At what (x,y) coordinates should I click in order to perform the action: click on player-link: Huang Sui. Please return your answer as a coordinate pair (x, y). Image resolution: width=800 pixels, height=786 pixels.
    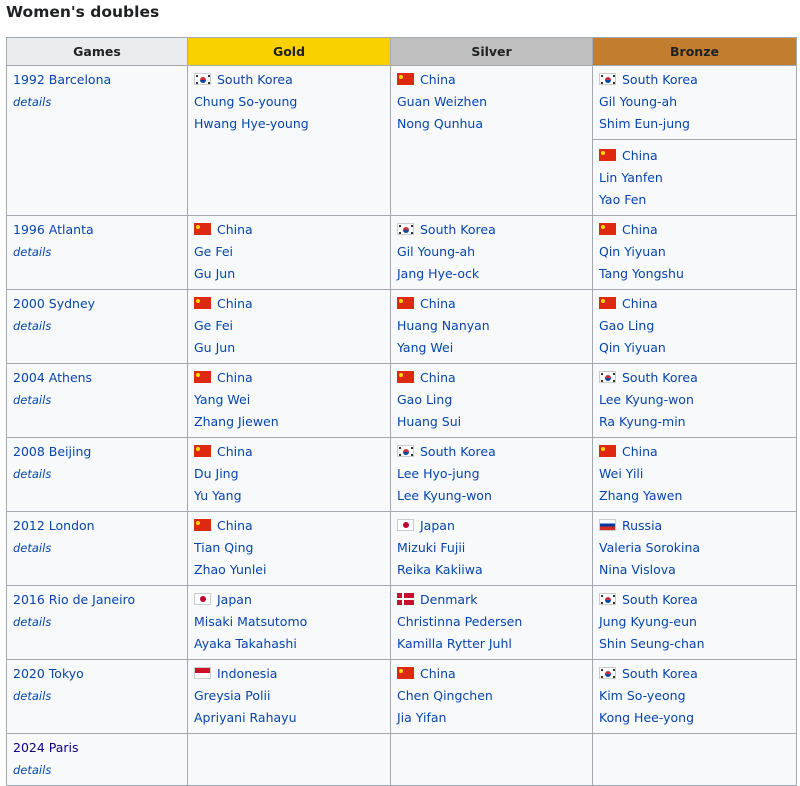
    Looking at the image, I should click on (429, 421).